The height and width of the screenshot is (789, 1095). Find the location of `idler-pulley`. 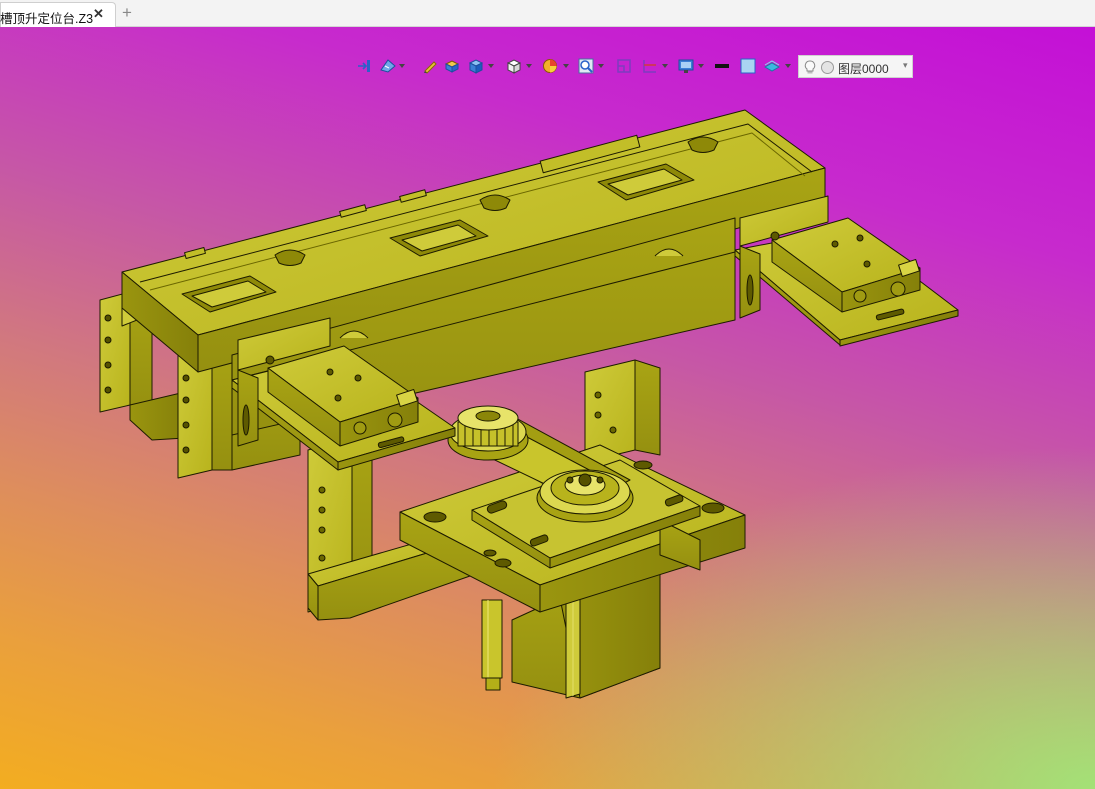

idler-pulley is located at coordinates (488, 433).